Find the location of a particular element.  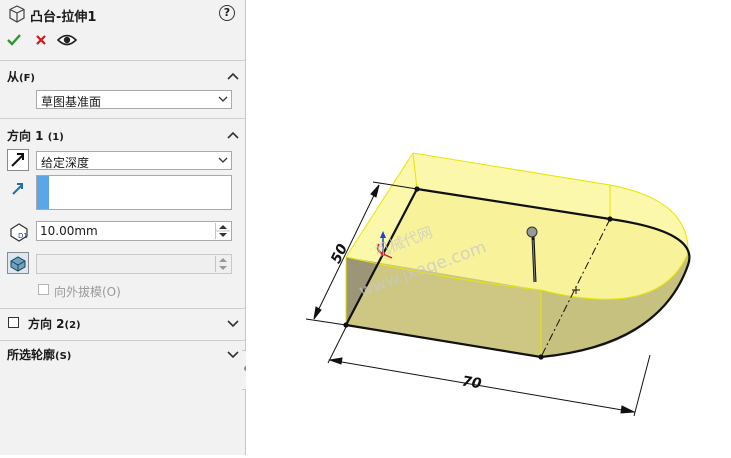

selection-active-bar is located at coordinates (43, 192).